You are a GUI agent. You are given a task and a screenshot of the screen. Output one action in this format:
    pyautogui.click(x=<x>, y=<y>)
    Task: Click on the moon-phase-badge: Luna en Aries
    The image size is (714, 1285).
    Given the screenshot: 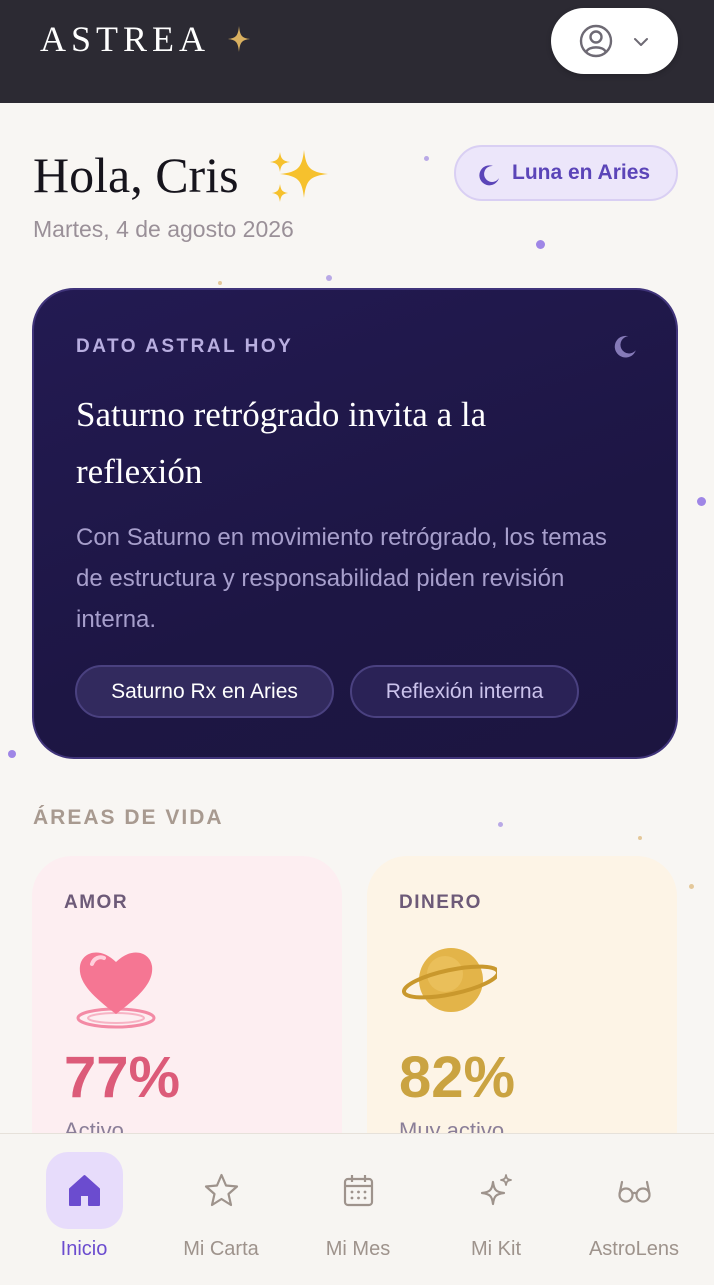 What is the action you would take?
    pyautogui.click(x=566, y=173)
    